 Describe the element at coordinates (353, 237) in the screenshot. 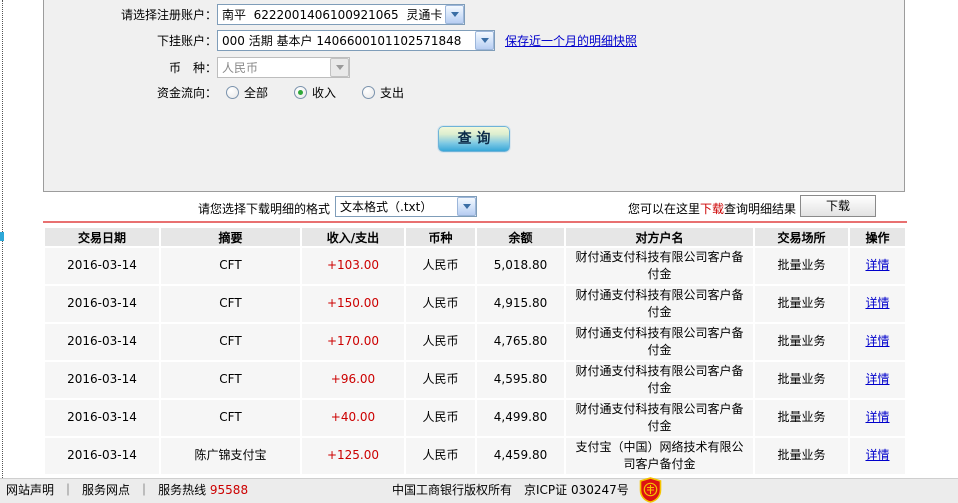

I see `col-header-amount: 收入/支出` at that location.